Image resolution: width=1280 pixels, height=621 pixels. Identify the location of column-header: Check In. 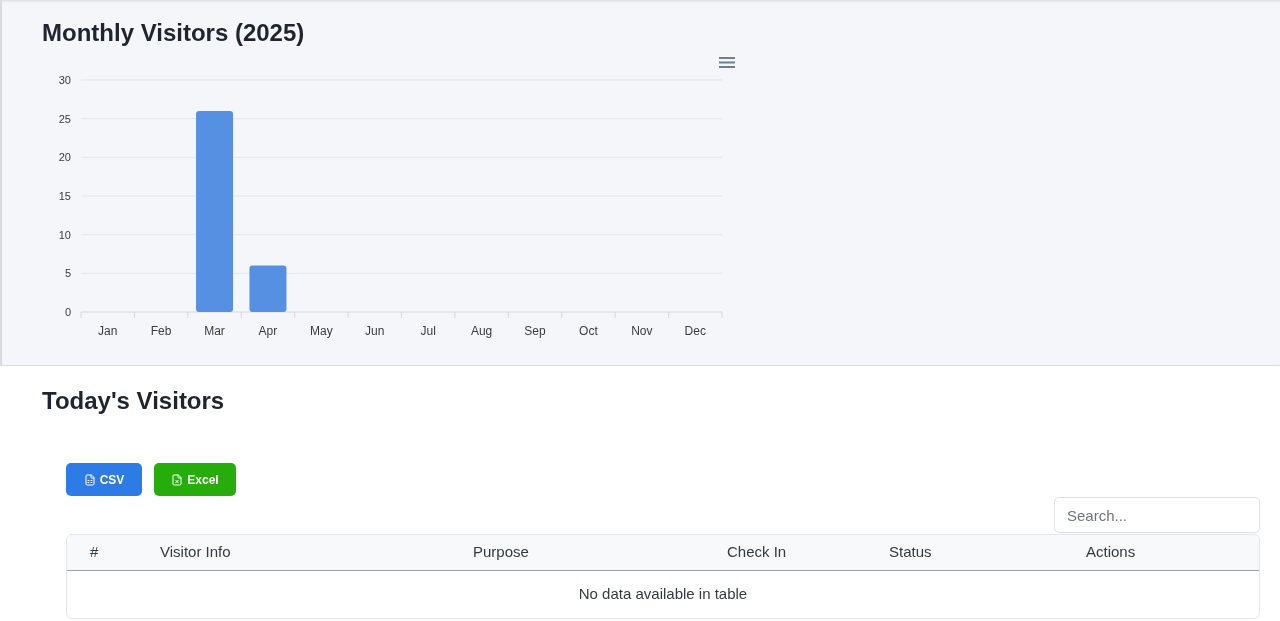
(785, 552).